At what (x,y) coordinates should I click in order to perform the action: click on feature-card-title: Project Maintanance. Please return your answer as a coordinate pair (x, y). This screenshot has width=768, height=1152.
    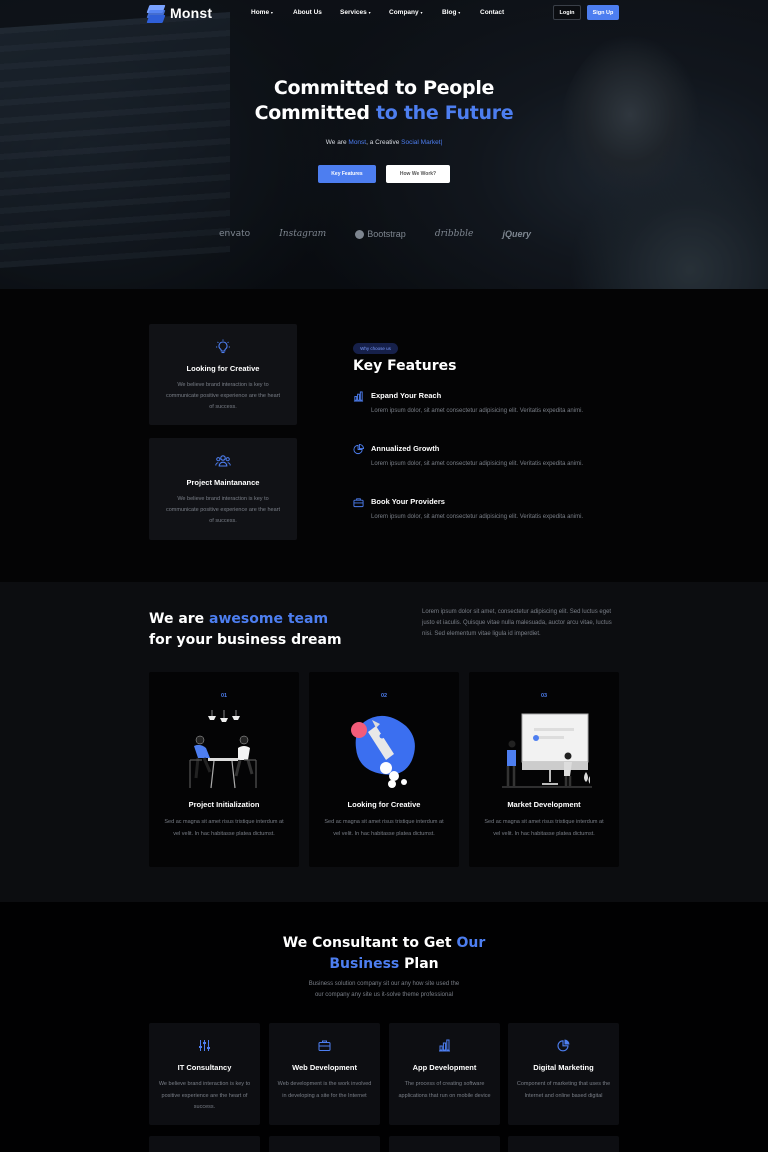
    Looking at the image, I should click on (223, 482).